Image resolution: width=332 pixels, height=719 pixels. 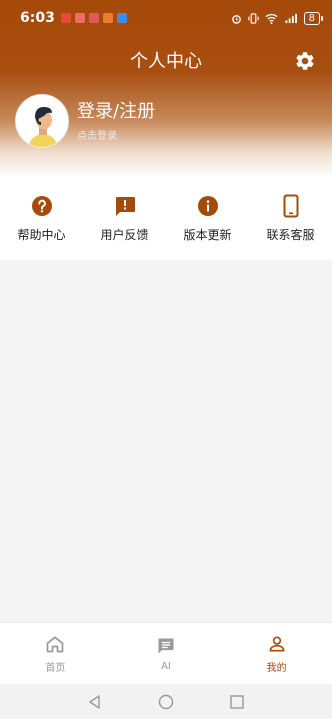 I want to click on quick-item-help: 帮助中心, so click(x=42, y=218).